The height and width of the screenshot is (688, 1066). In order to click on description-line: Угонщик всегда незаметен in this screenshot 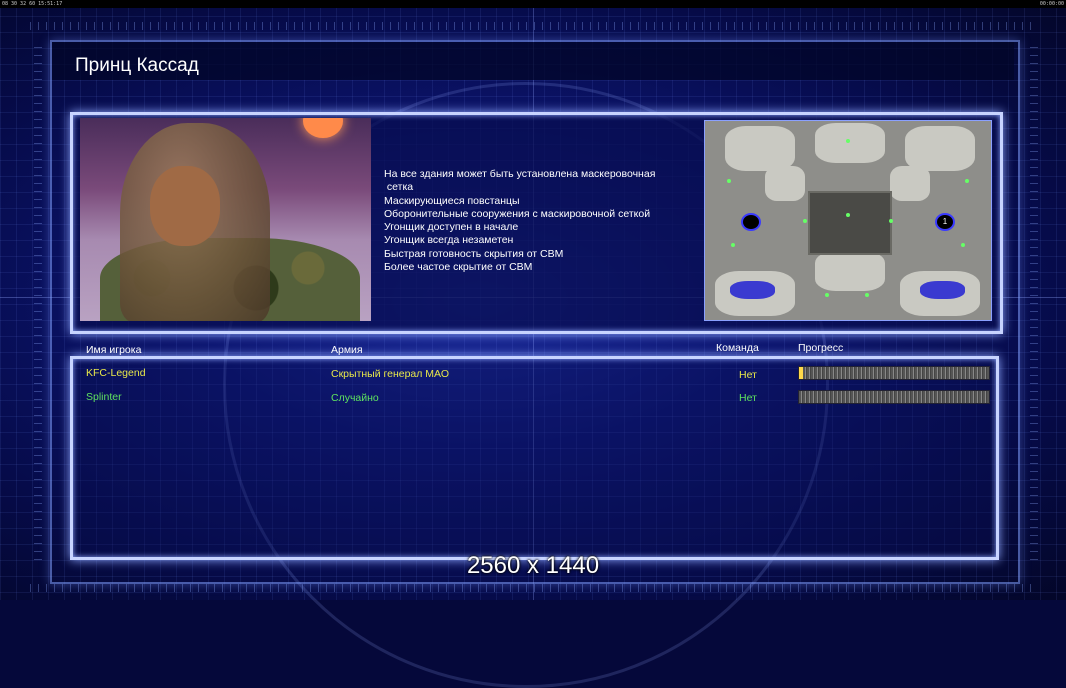, I will do `click(449, 240)`.